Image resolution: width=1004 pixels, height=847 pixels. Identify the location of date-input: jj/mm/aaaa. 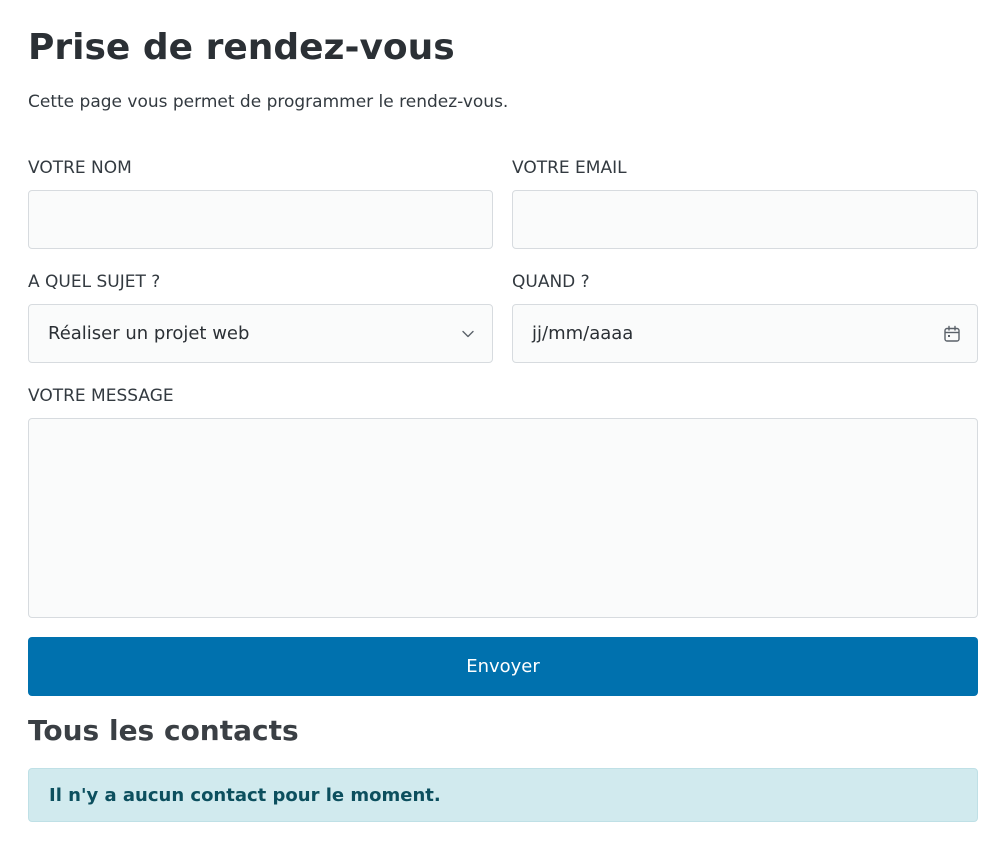
(745, 333).